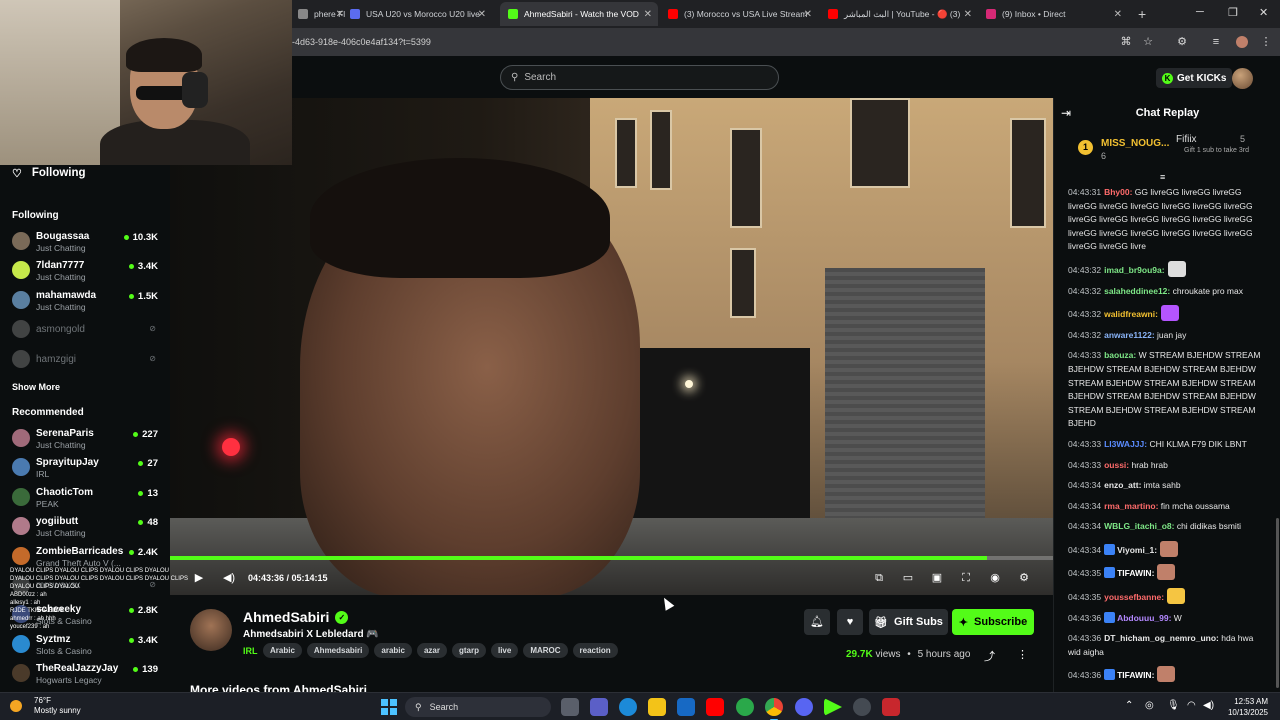 The image size is (1280, 720). Describe the element at coordinates (908, 622) in the screenshot. I see `gift-subs-button: 🎁︎ Gift Subs` at that location.